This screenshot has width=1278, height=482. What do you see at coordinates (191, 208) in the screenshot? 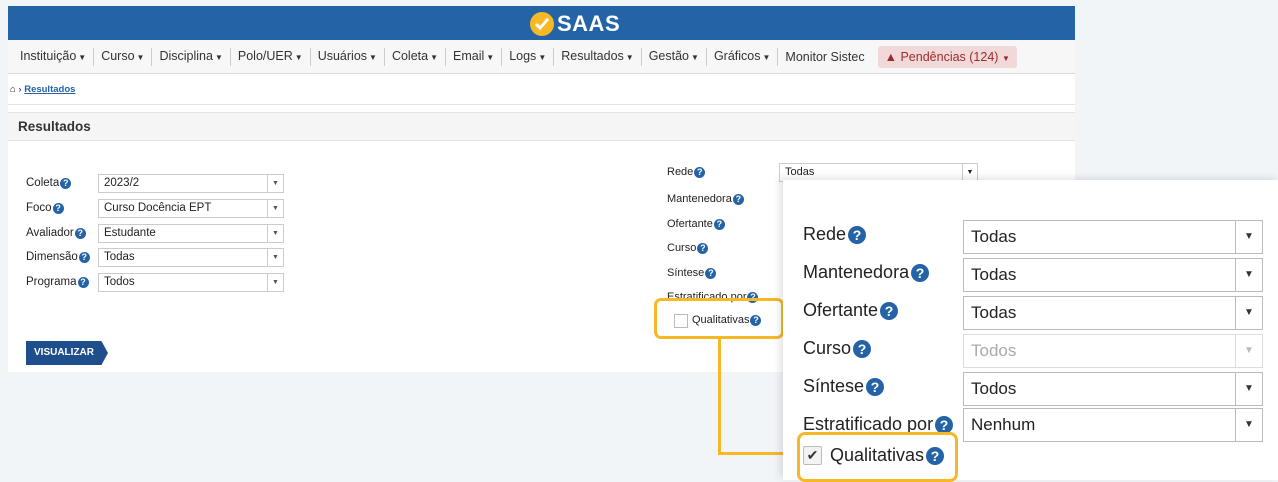
I see `foco-select: Curso Docência EPT ▼` at bounding box center [191, 208].